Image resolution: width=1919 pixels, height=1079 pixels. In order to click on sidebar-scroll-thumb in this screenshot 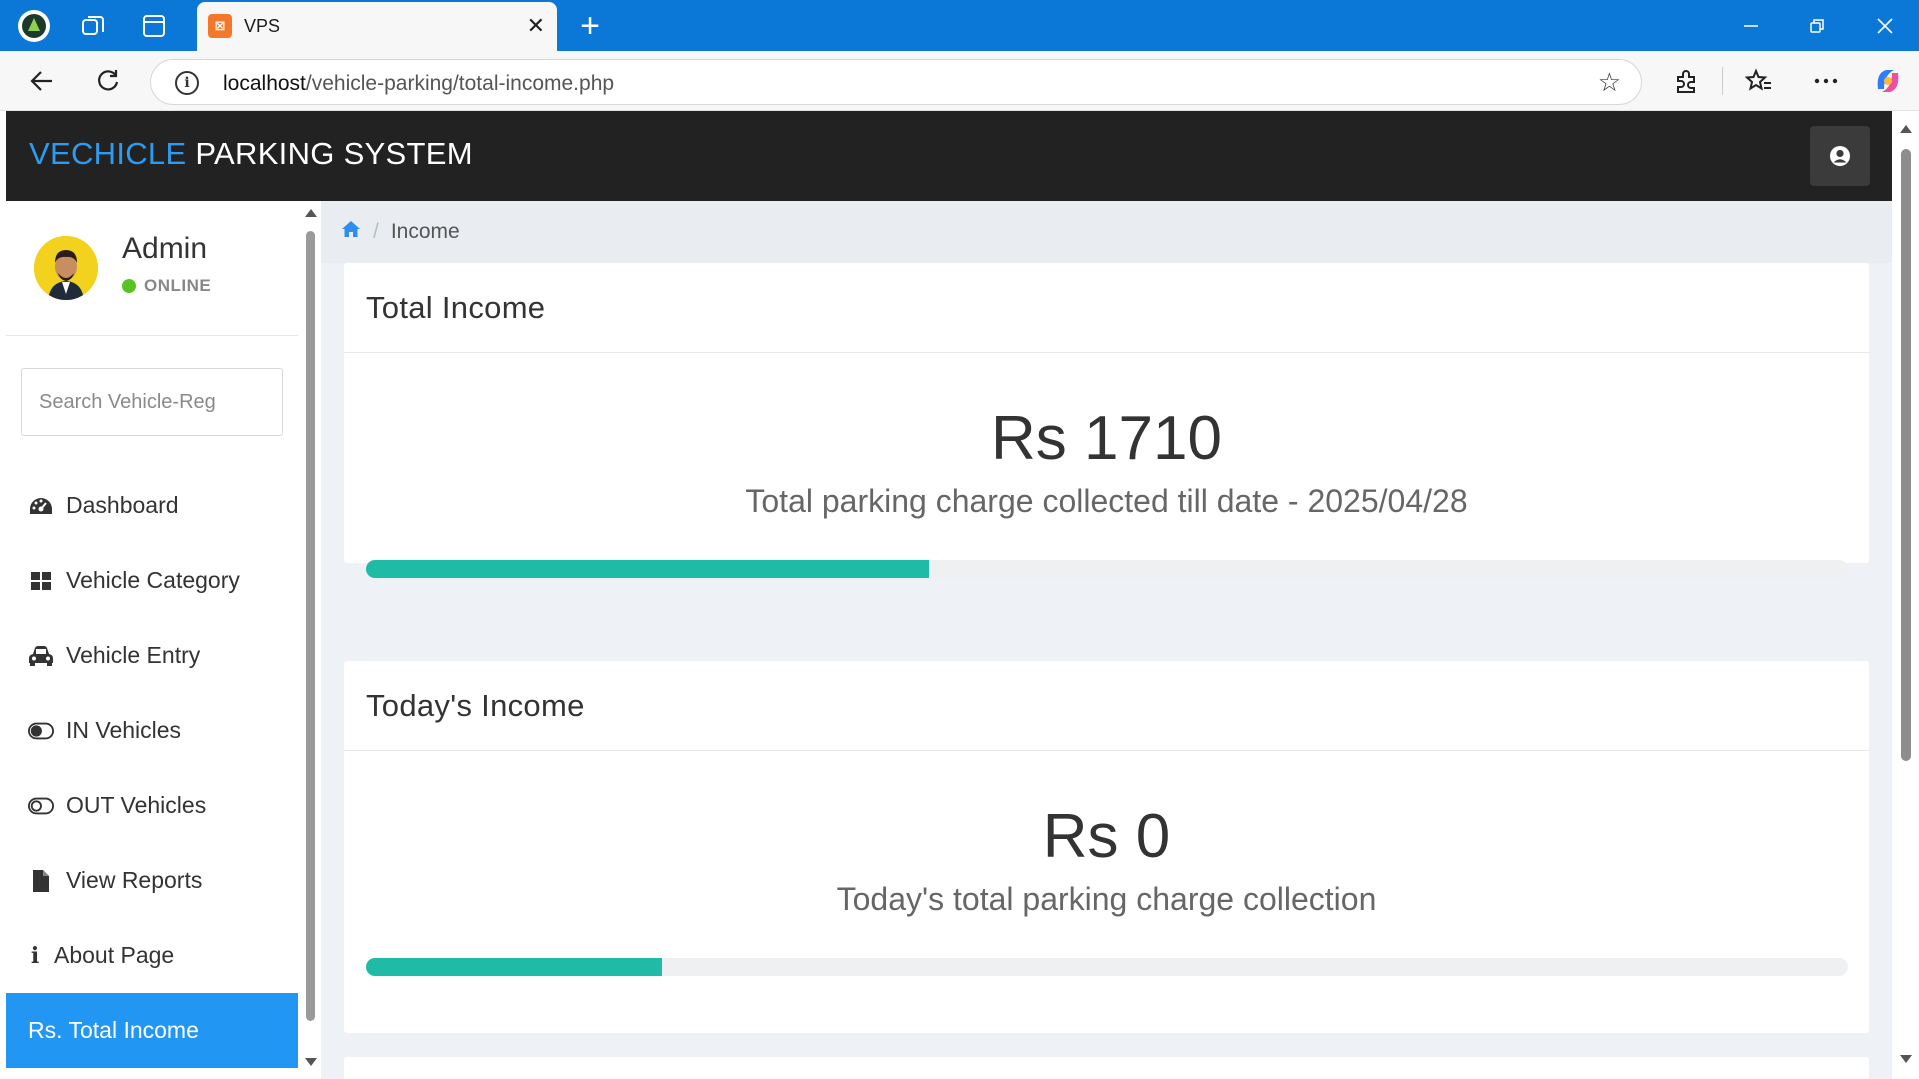, I will do `click(310, 626)`.